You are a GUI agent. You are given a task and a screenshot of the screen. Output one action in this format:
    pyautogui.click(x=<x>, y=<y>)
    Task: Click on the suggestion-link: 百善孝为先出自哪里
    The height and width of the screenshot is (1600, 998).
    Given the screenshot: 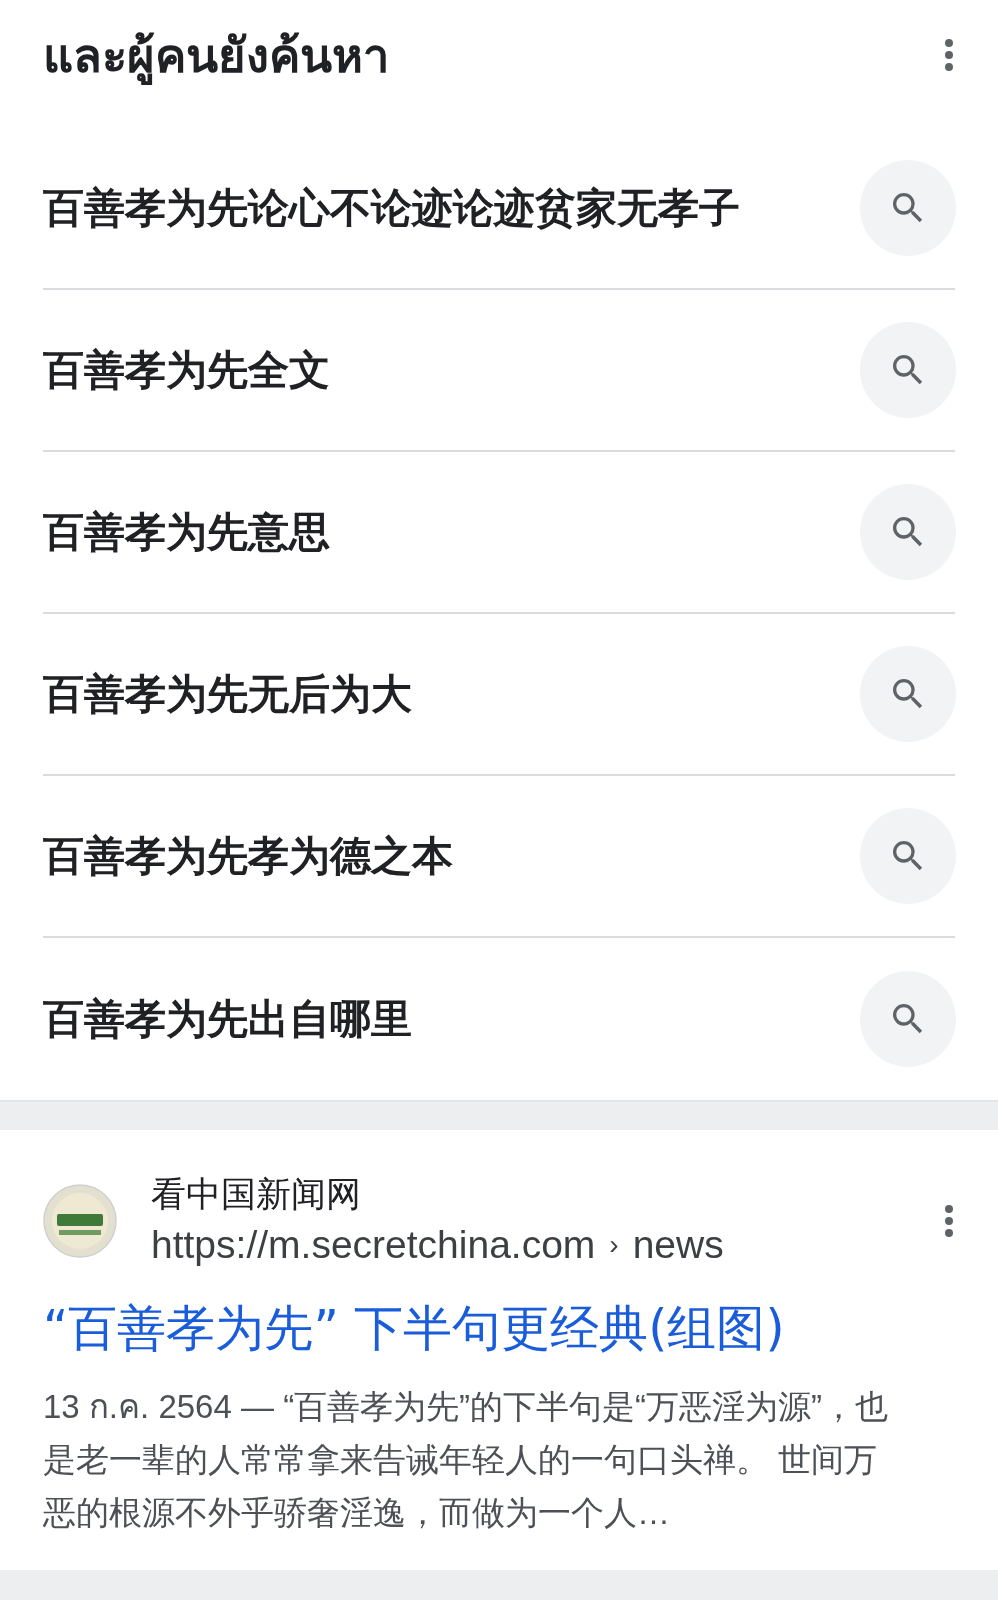 What is the action you would take?
    pyautogui.click(x=227, y=1019)
    